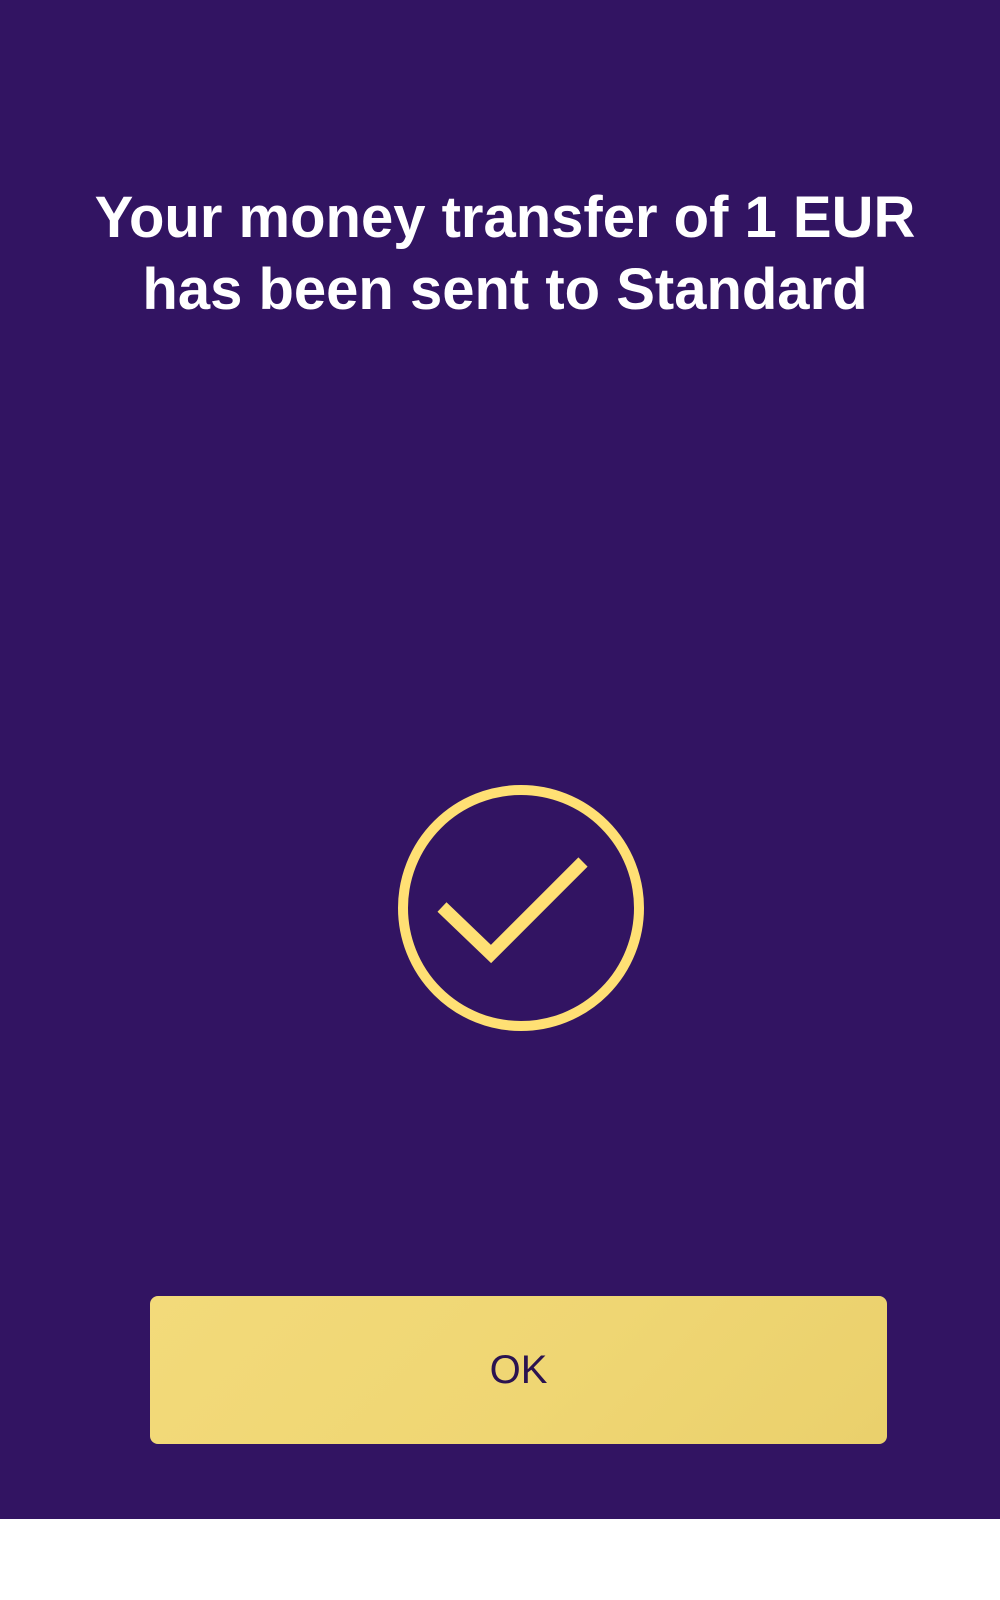  I want to click on confirmation-message-line-1: Your money transfer of 1 EUR, so click(505, 217).